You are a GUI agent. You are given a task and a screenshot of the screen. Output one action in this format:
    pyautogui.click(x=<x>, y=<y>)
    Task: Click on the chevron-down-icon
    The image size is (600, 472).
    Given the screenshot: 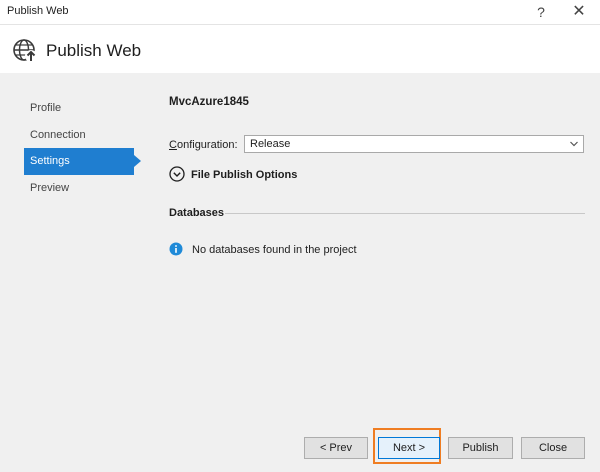 What is the action you would take?
    pyautogui.click(x=574, y=144)
    